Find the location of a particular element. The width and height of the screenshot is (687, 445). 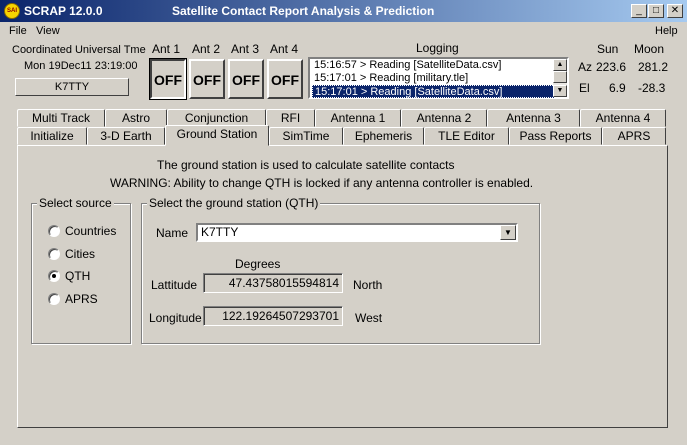

longitude-value: 122.19264507293701 is located at coordinates (273, 316).